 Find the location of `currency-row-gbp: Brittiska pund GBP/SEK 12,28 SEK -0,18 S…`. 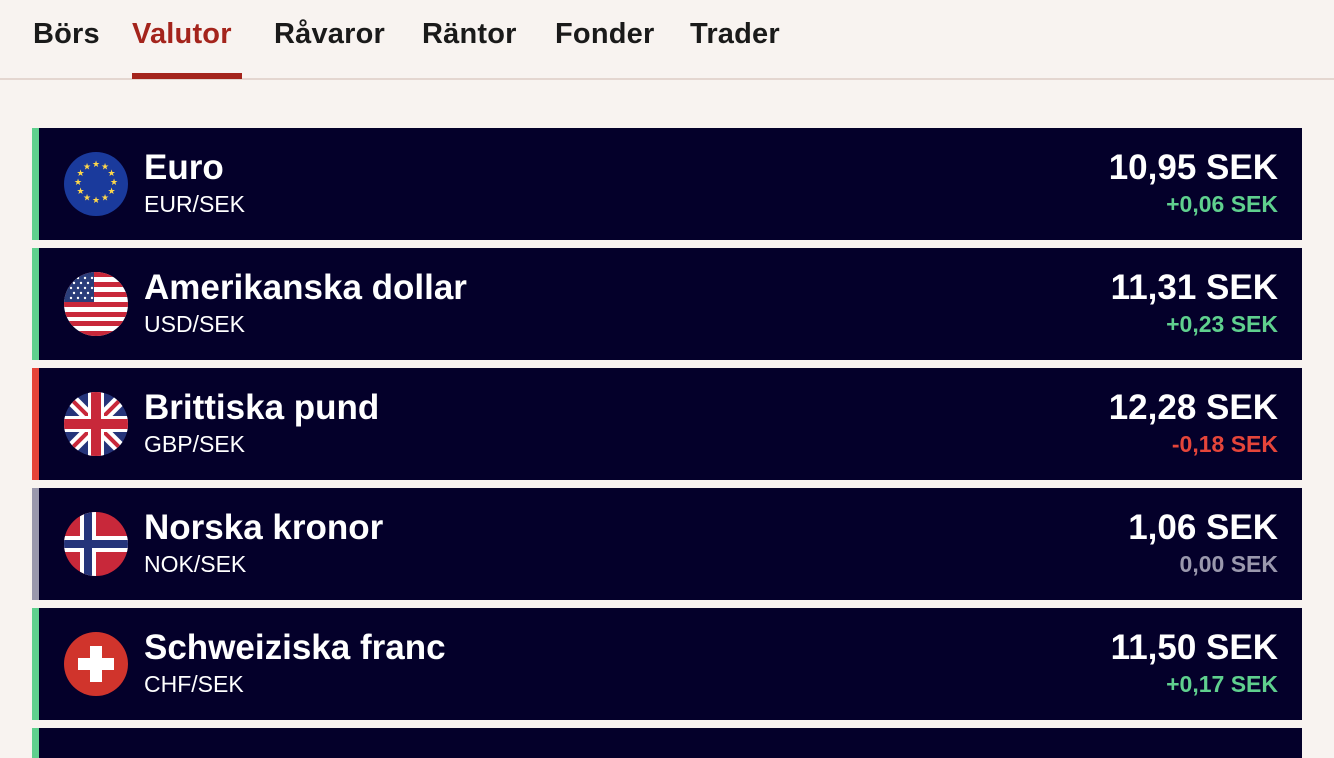

currency-row-gbp: Brittiska pund GBP/SEK 12,28 SEK -0,18 S… is located at coordinates (667, 424).